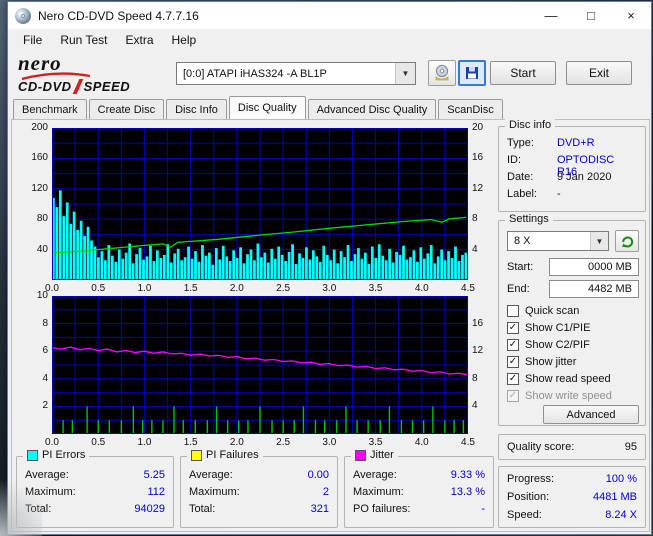 The width and height of the screenshot is (653, 536). What do you see at coordinates (42, 295) in the screenshot?
I see `axis-tick: 10` at bounding box center [42, 295].